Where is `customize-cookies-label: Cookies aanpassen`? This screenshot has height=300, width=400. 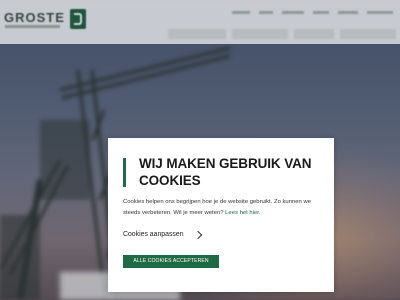 customize-cookies-label: Cookies aanpassen is located at coordinates (153, 234).